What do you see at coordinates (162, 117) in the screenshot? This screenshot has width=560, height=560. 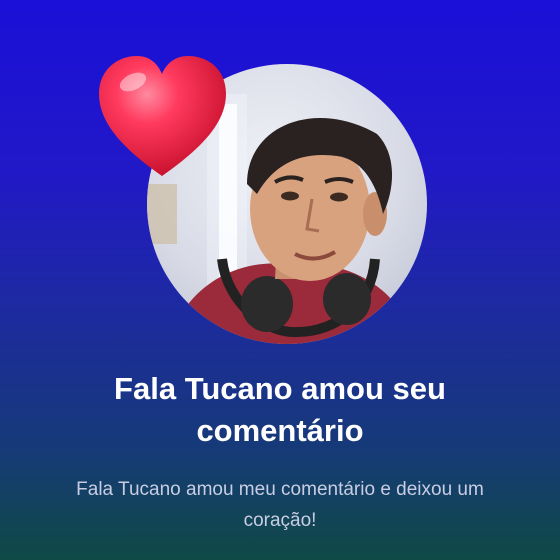 I see `heart-icon` at bounding box center [162, 117].